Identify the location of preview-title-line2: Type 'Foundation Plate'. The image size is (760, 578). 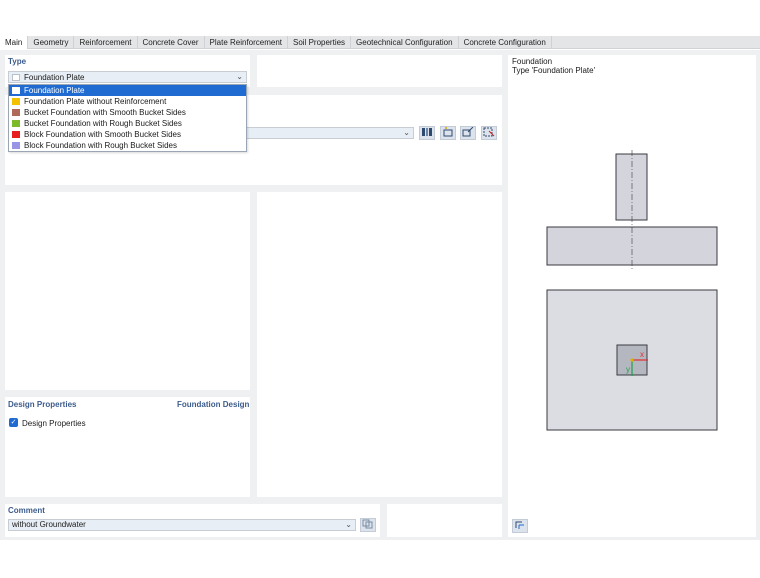
(554, 70).